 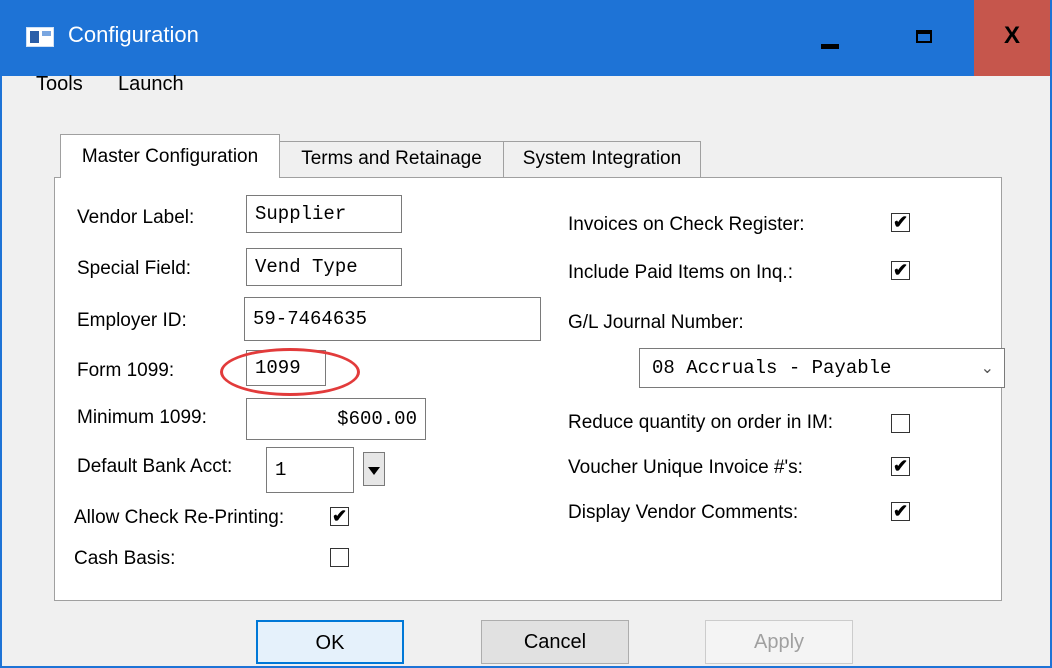 I want to click on ok-button: OK, so click(x=330, y=642).